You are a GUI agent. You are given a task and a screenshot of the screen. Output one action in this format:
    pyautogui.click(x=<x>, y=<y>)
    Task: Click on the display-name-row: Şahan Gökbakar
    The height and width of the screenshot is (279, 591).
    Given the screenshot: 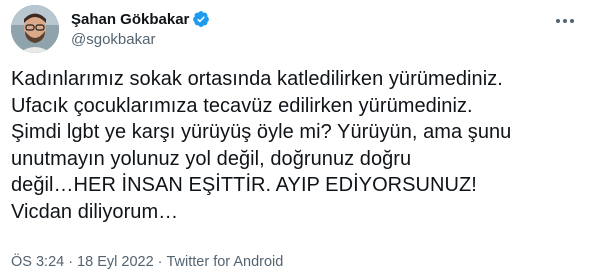 What is the action you would take?
    pyautogui.click(x=140, y=19)
    